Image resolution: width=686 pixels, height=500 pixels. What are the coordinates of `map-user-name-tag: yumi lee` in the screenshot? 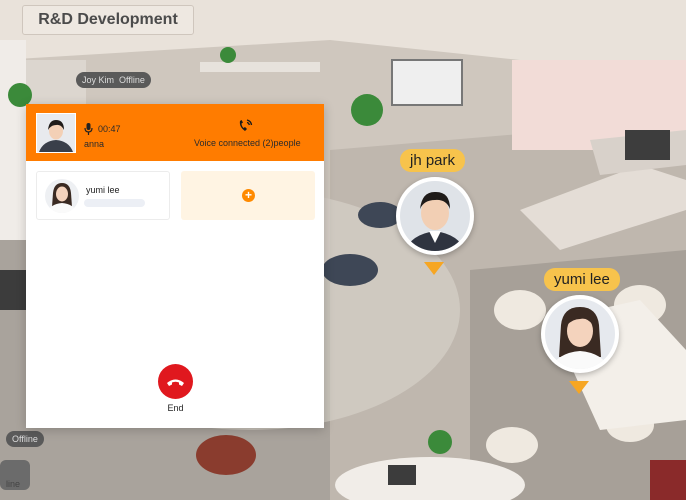 It's located at (582, 279).